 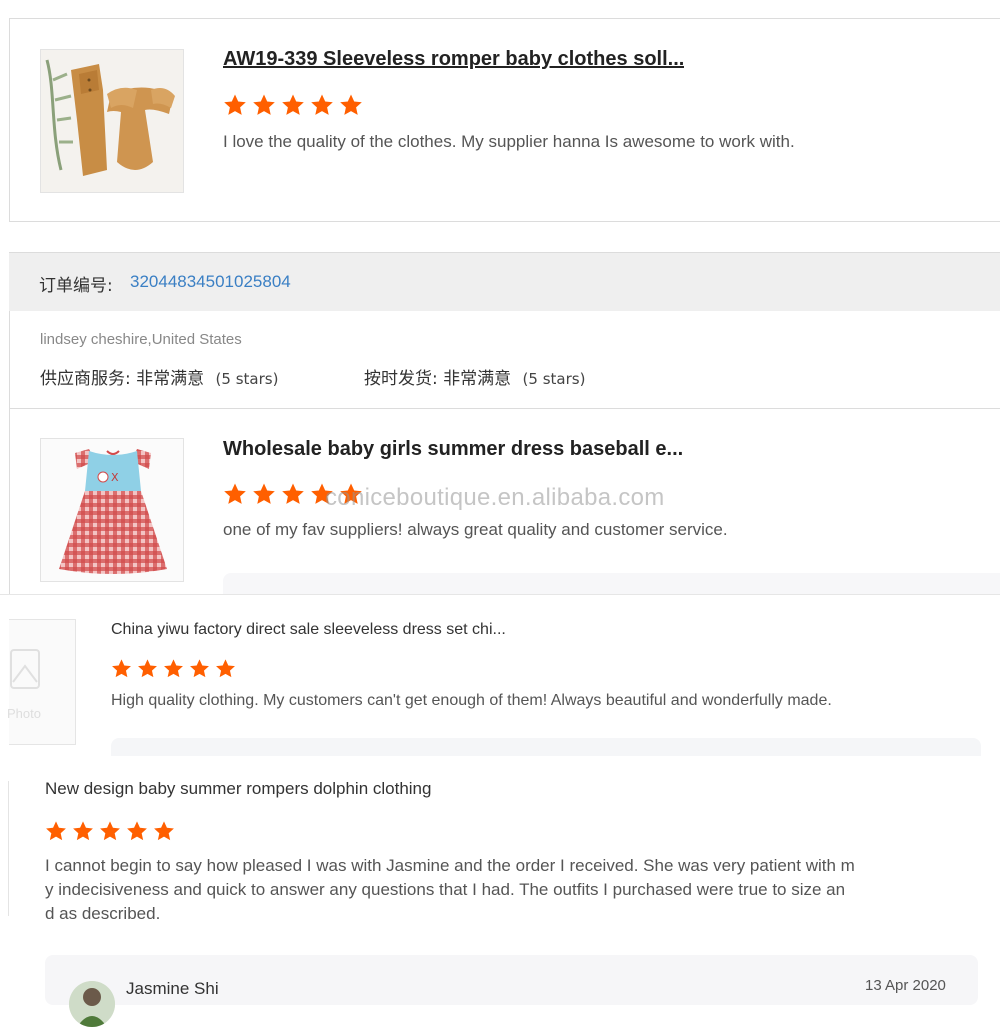 What do you see at coordinates (115, 477) in the screenshot?
I see `svg-text: X` at bounding box center [115, 477].